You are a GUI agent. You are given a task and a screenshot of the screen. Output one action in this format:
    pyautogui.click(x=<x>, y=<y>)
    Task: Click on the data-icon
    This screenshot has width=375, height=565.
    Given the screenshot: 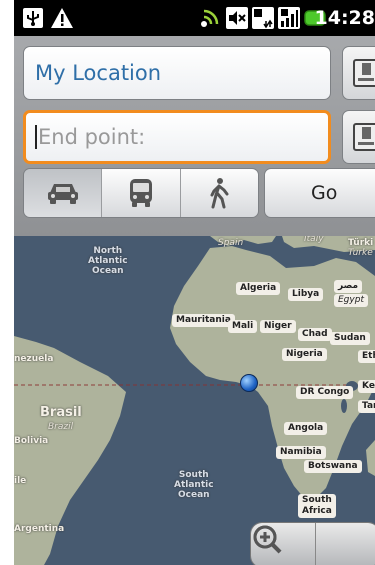 What is the action you would take?
    pyautogui.click(x=263, y=18)
    